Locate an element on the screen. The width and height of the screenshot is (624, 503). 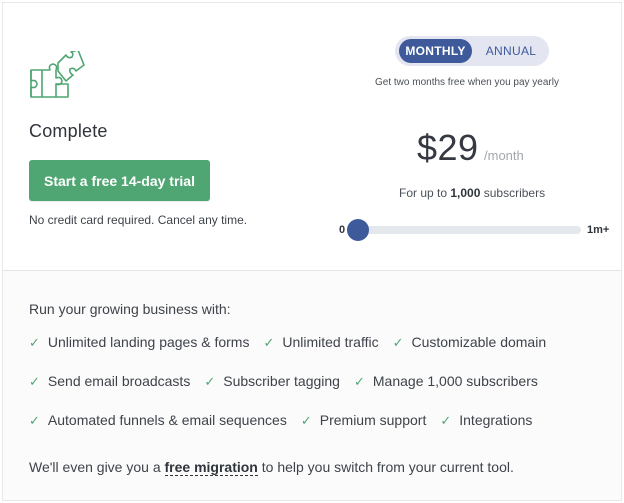
subscriber-prefix: For up to is located at coordinates (423, 193).